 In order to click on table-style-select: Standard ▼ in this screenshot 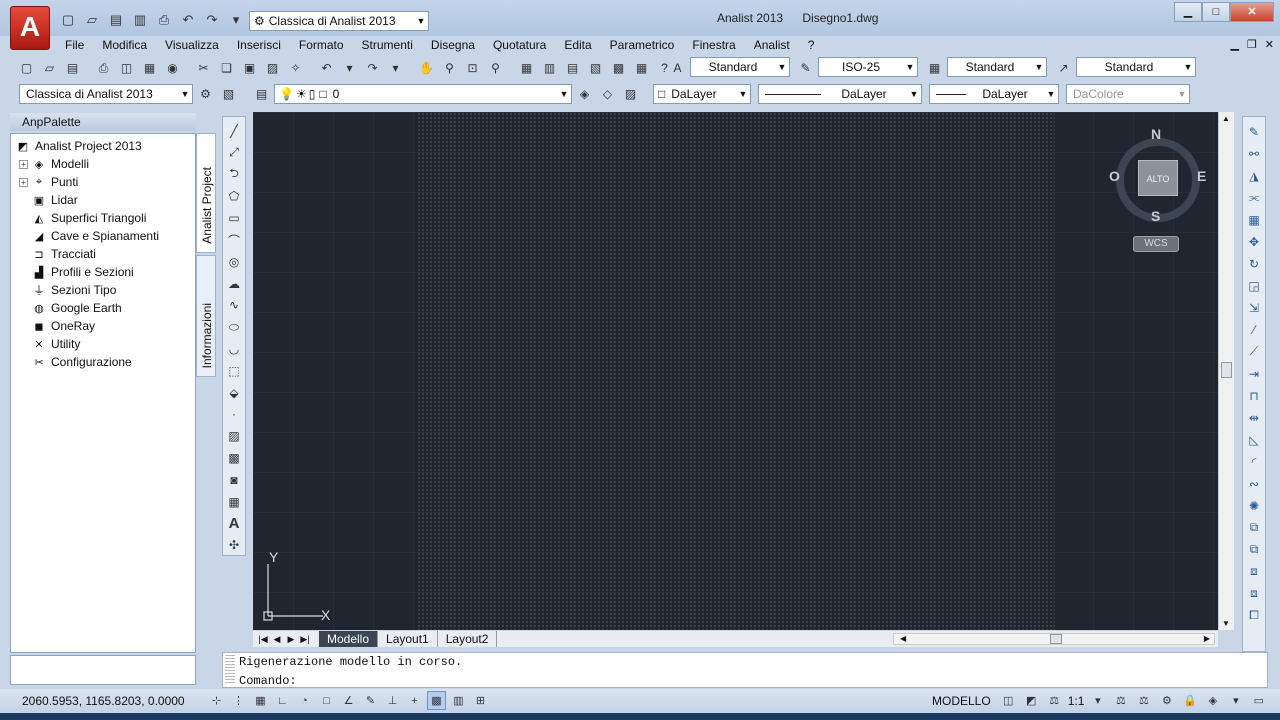, I will do `click(997, 67)`.